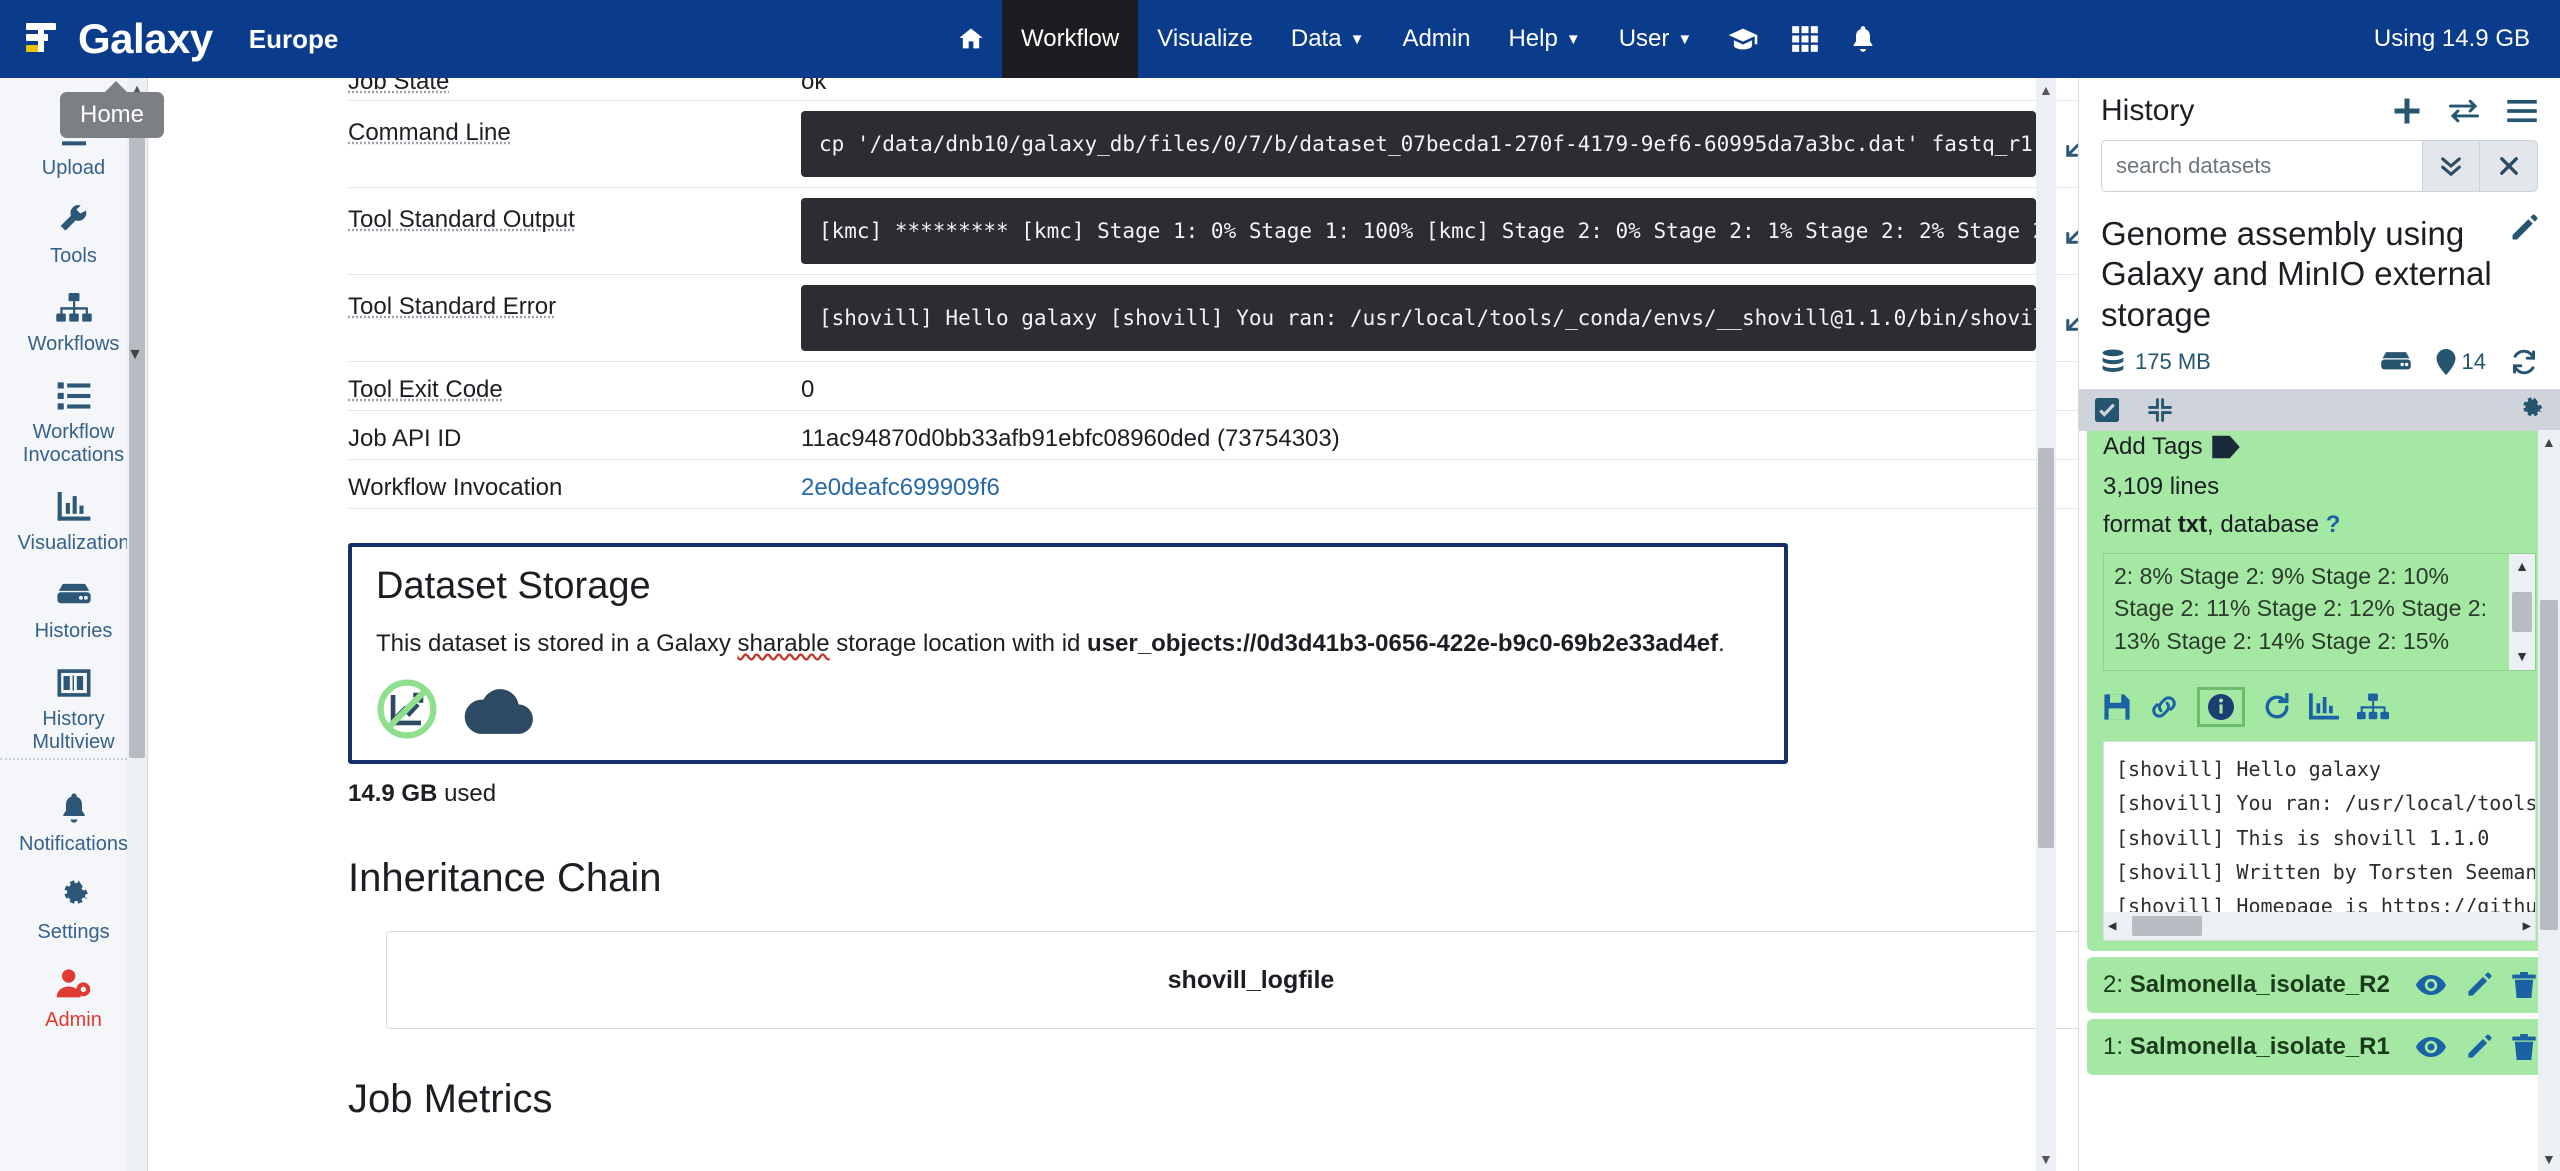 The height and width of the screenshot is (1171, 2560). I want to click on sidebar-item-visualization: Visualization, so click(73, 521).